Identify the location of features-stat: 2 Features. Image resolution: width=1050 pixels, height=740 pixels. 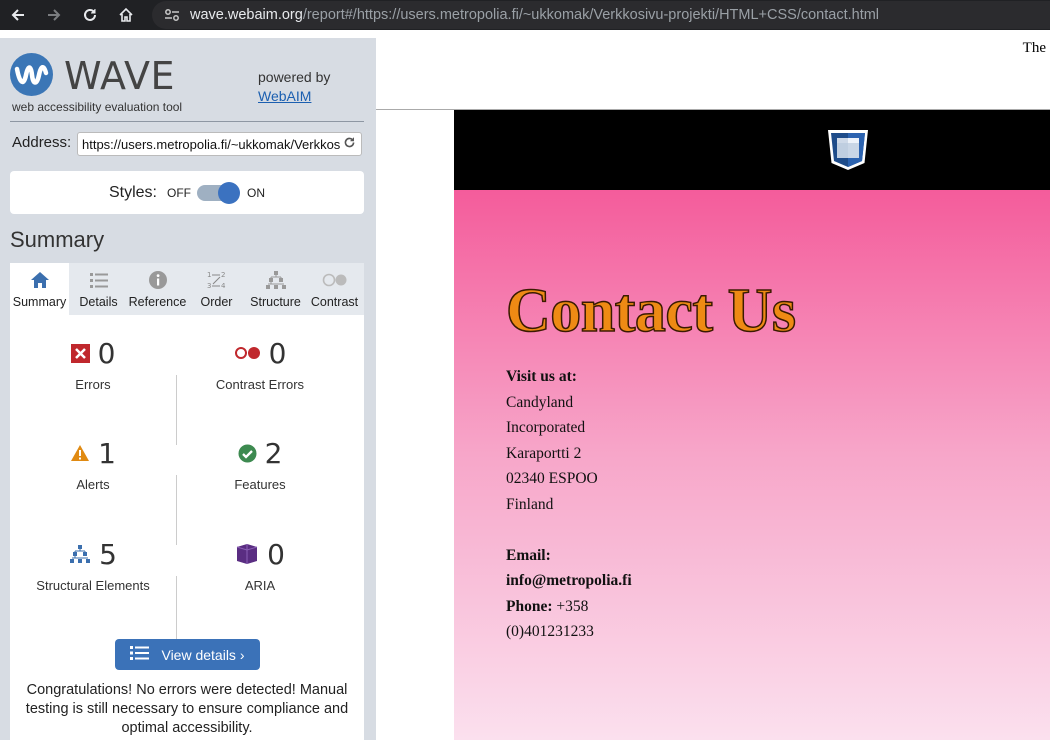
(260, 464).